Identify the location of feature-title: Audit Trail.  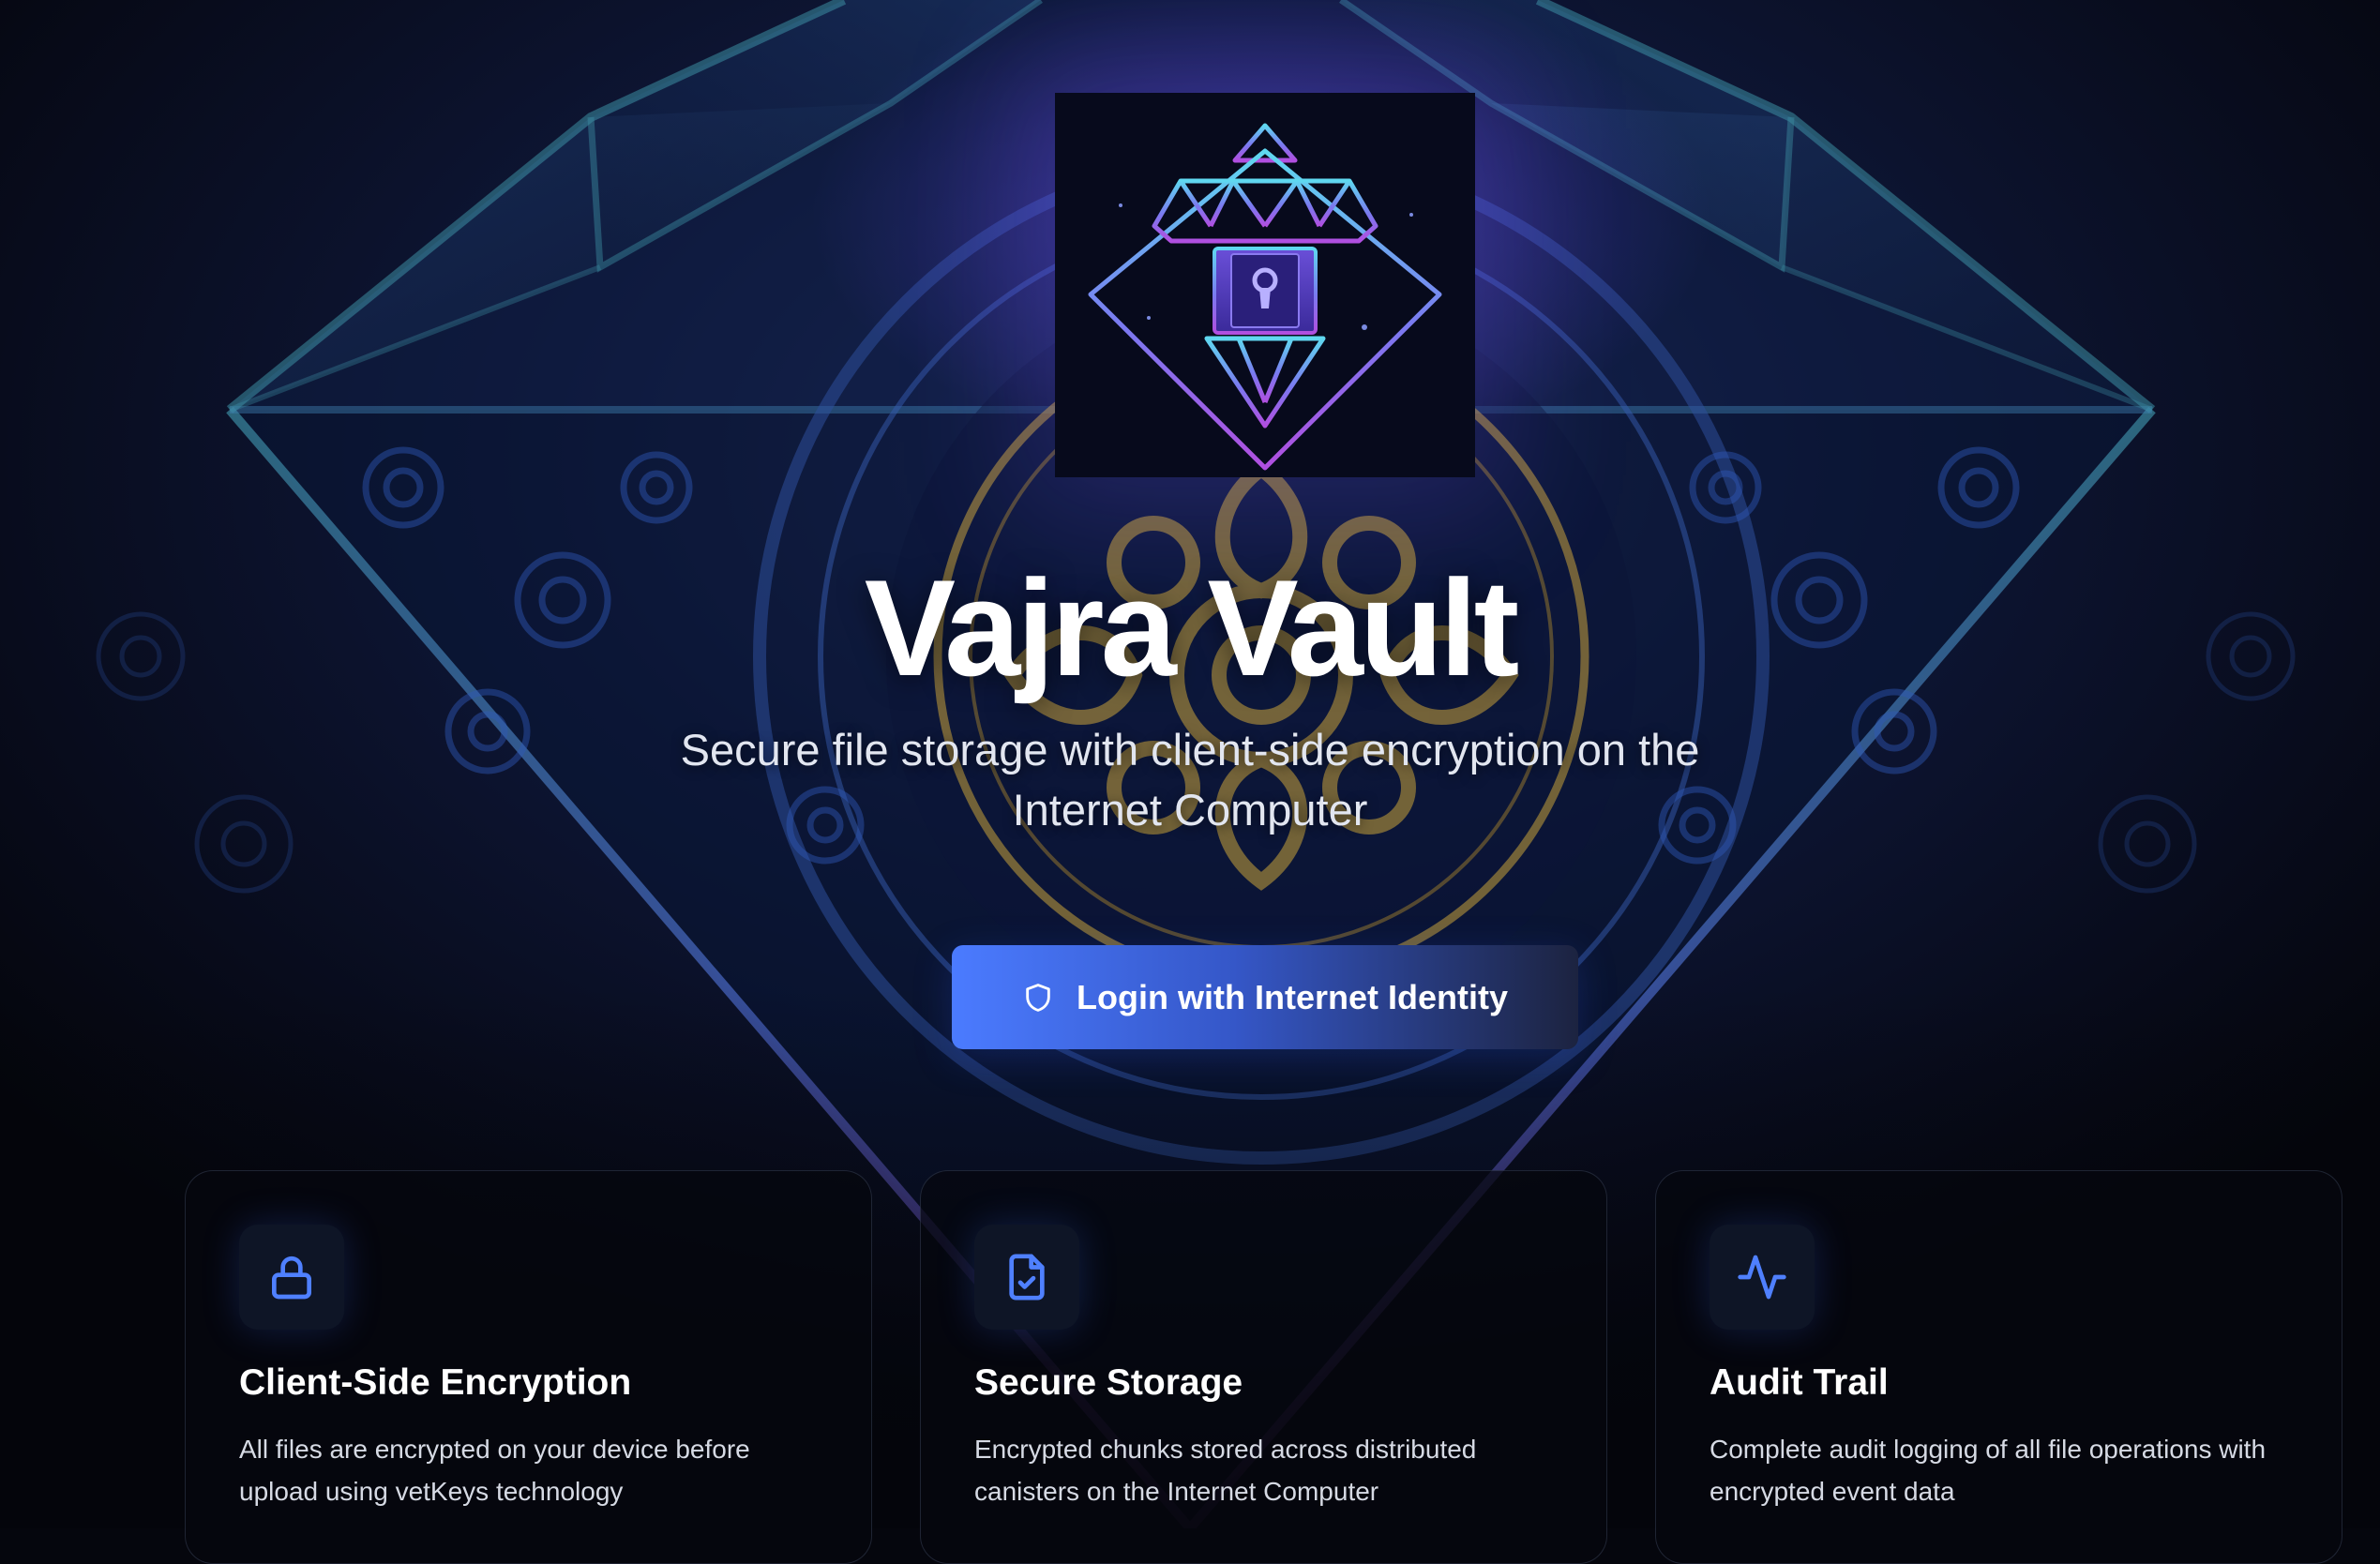
(1799, 1382).